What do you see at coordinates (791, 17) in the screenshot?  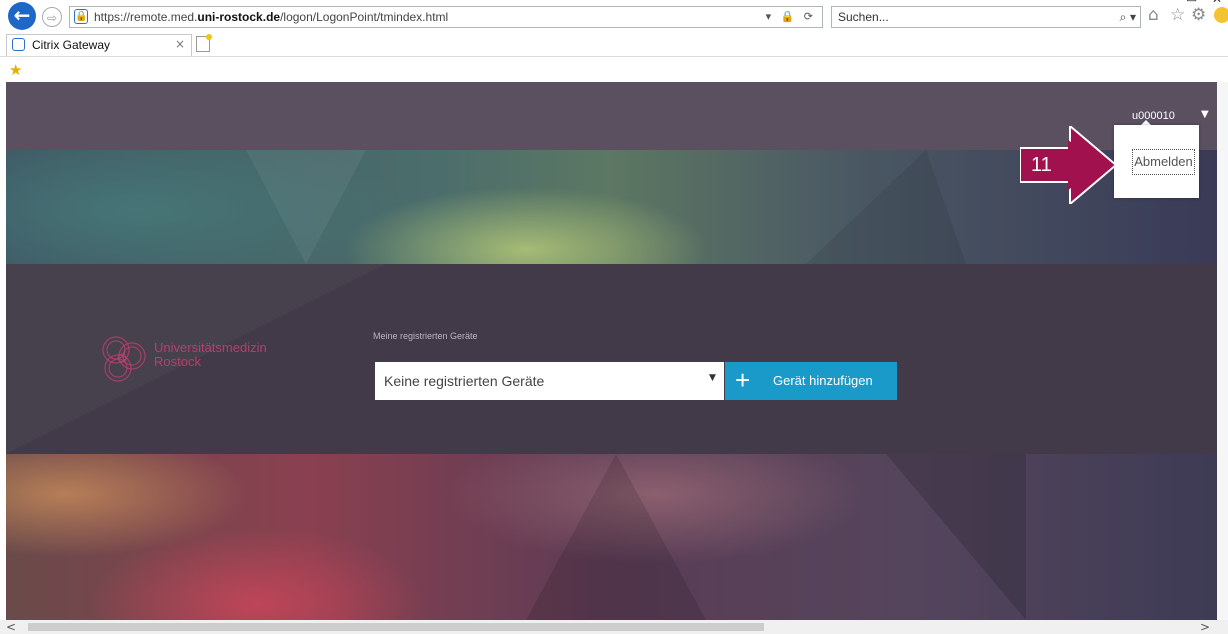 I see `address-tools-icons: ▾ 🔒 ⟳` at bounding box center [791, 17].